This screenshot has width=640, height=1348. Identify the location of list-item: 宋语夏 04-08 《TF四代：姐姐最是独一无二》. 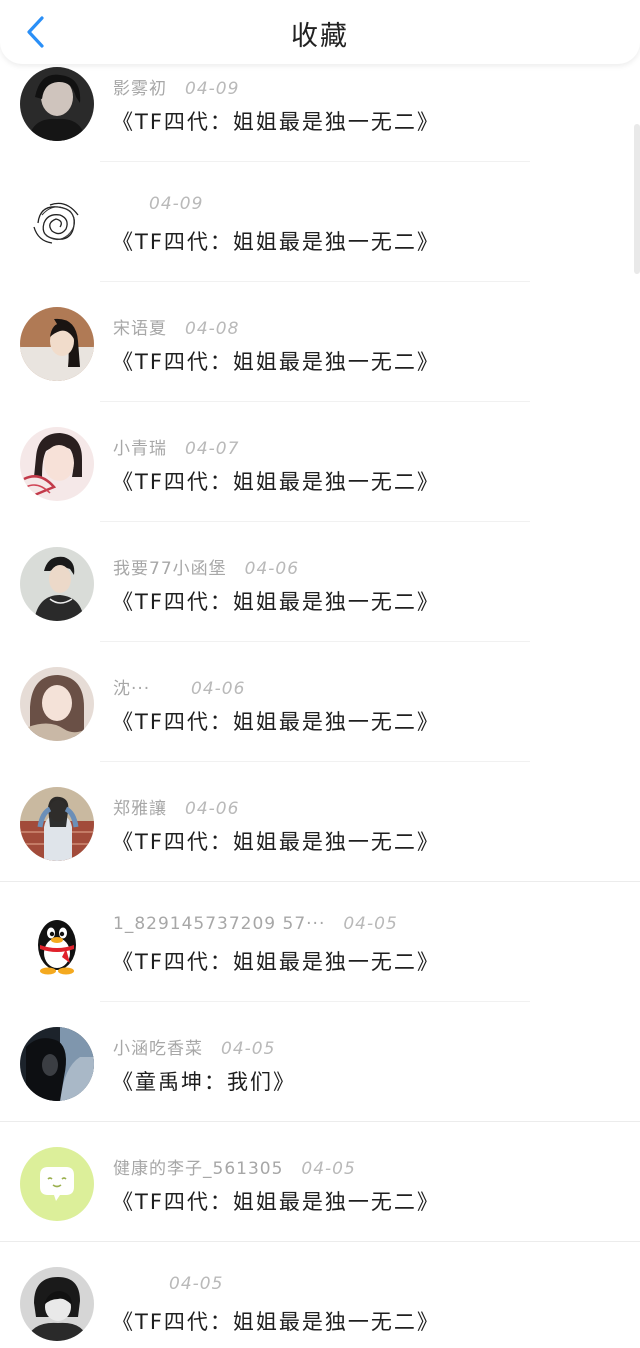
(320, 360).